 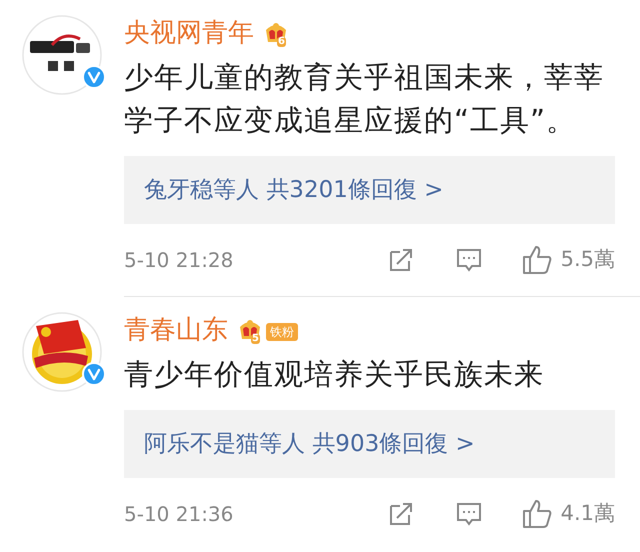 I want to click on user-name: 青春山东, so click(x=176, y=330).